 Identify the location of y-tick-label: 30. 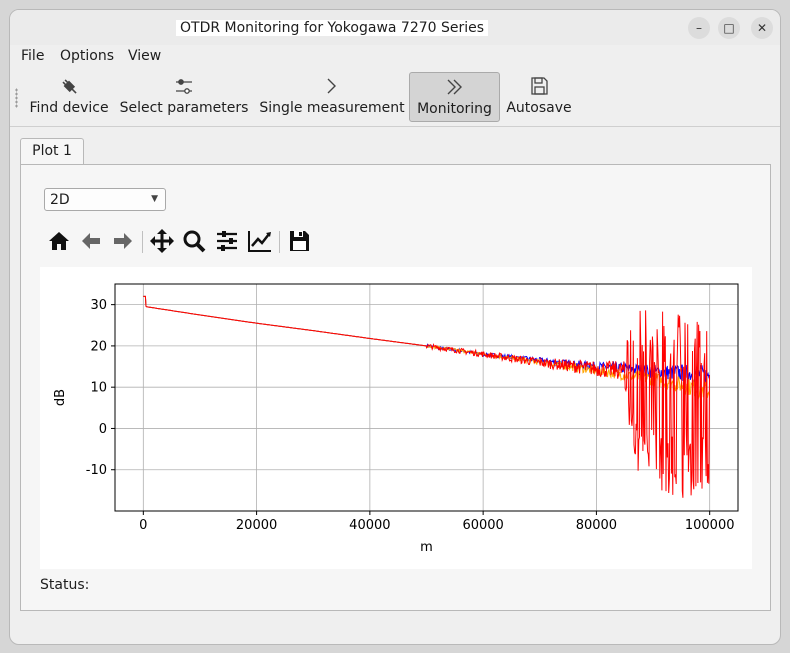
(98, 305).